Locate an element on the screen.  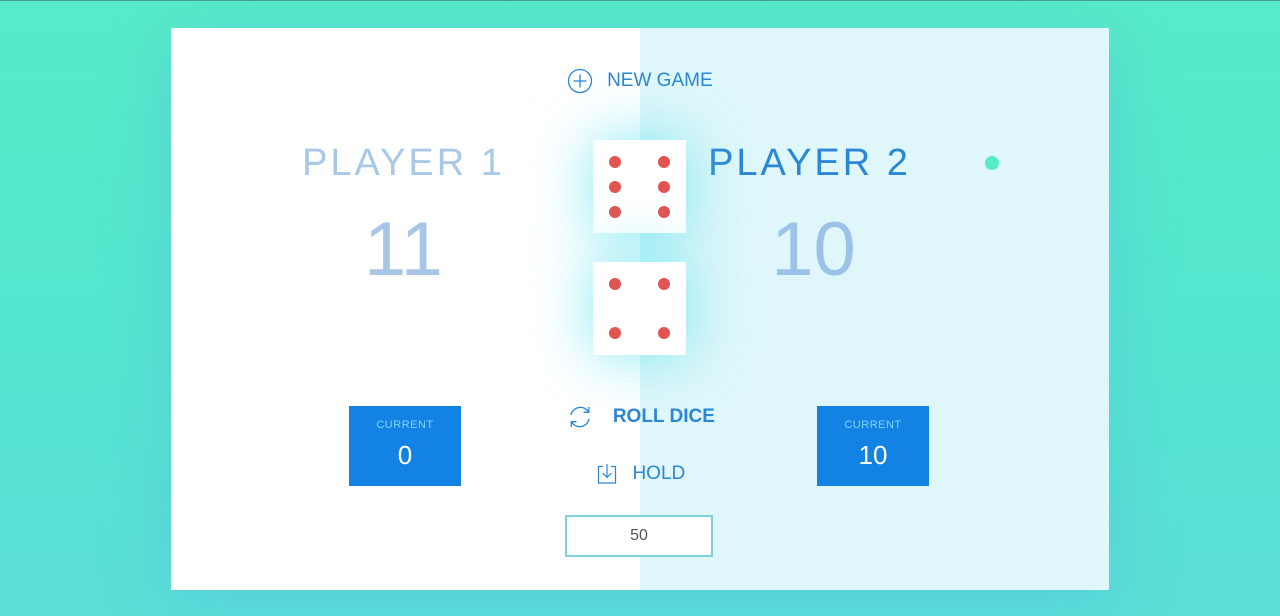
new-game-label: NEW GAME is located at coordinates (660, 80).